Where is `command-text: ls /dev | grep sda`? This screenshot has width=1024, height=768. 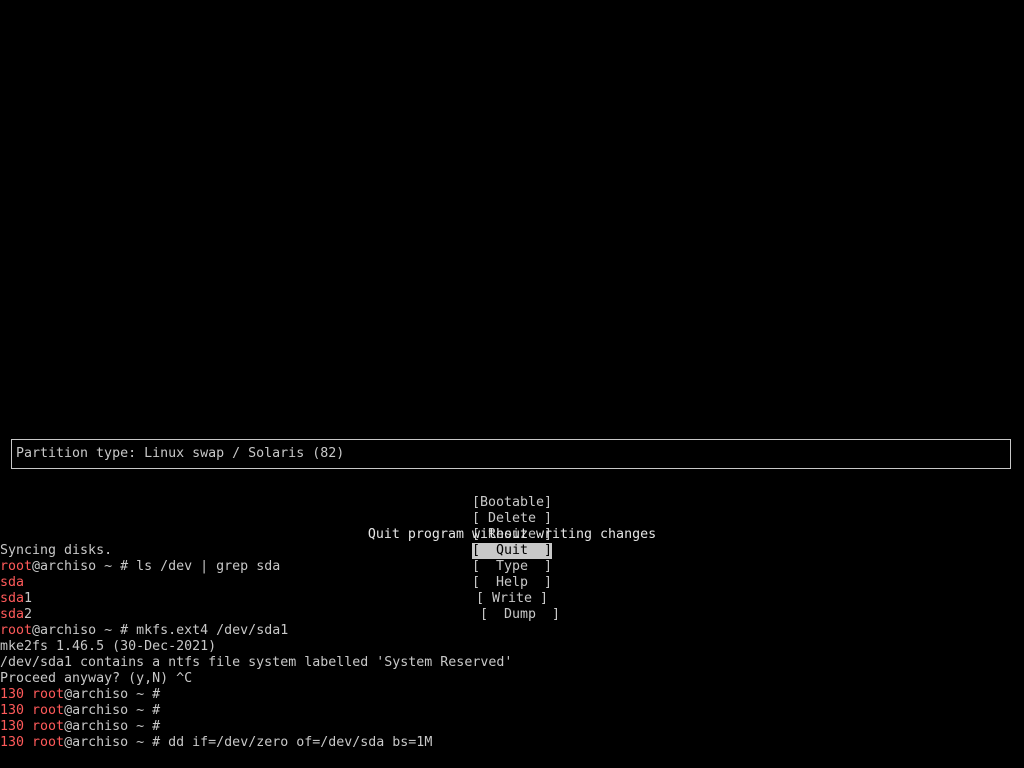
command-text: ls /dev | grep sda is located at coordinates (208, 566).